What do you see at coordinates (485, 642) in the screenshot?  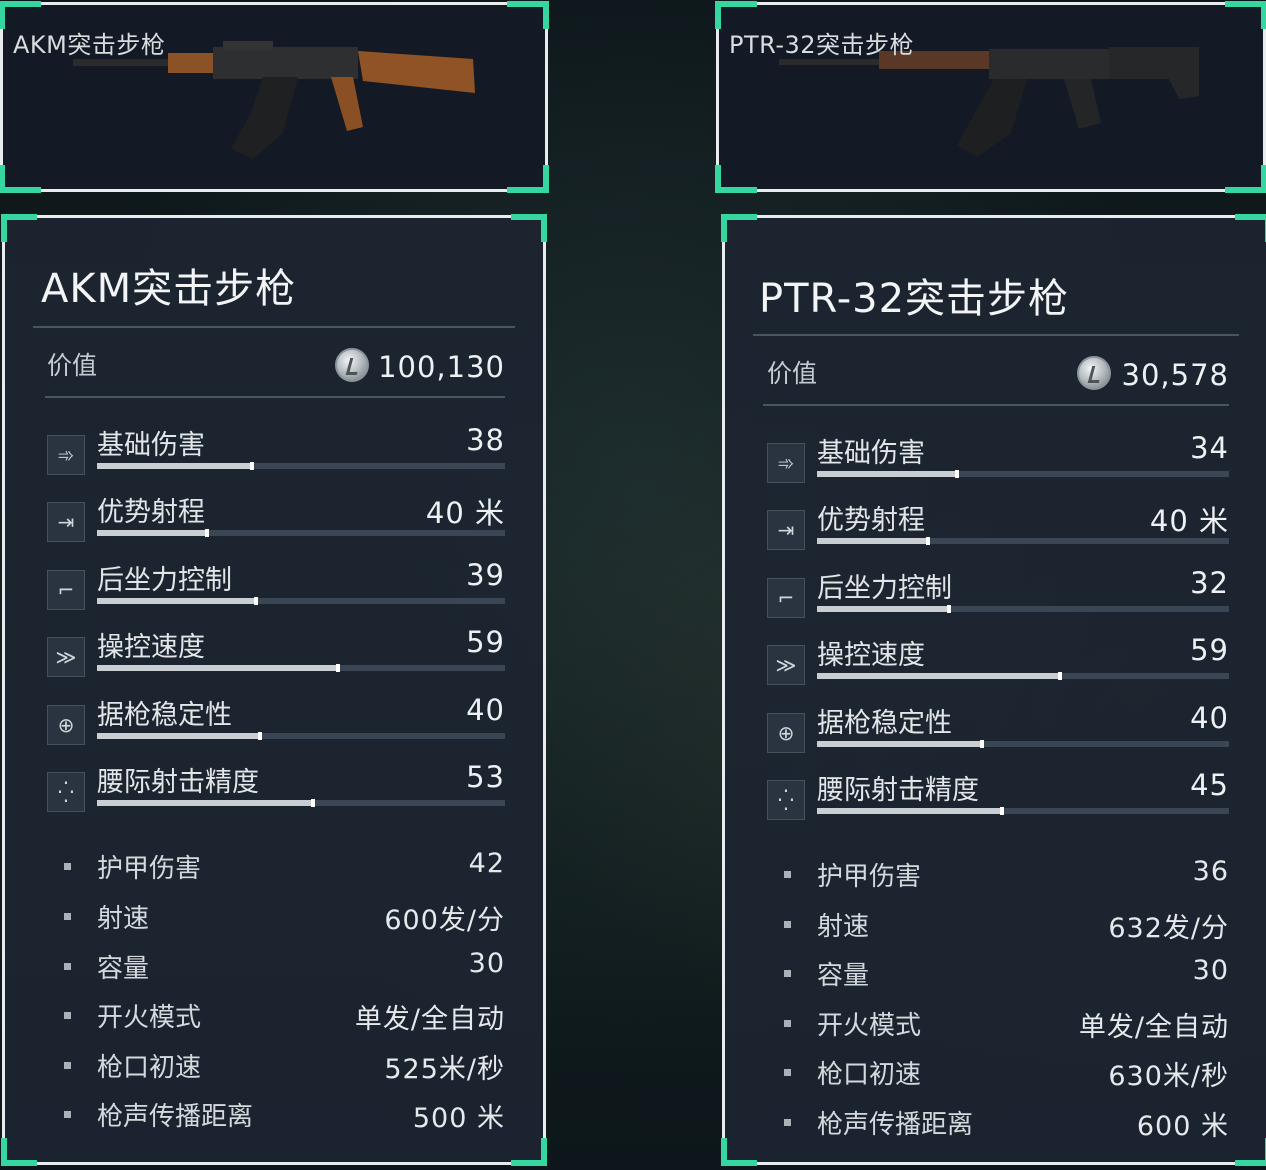 I see `attribute-value: 59` at bounding box center [485, 642].